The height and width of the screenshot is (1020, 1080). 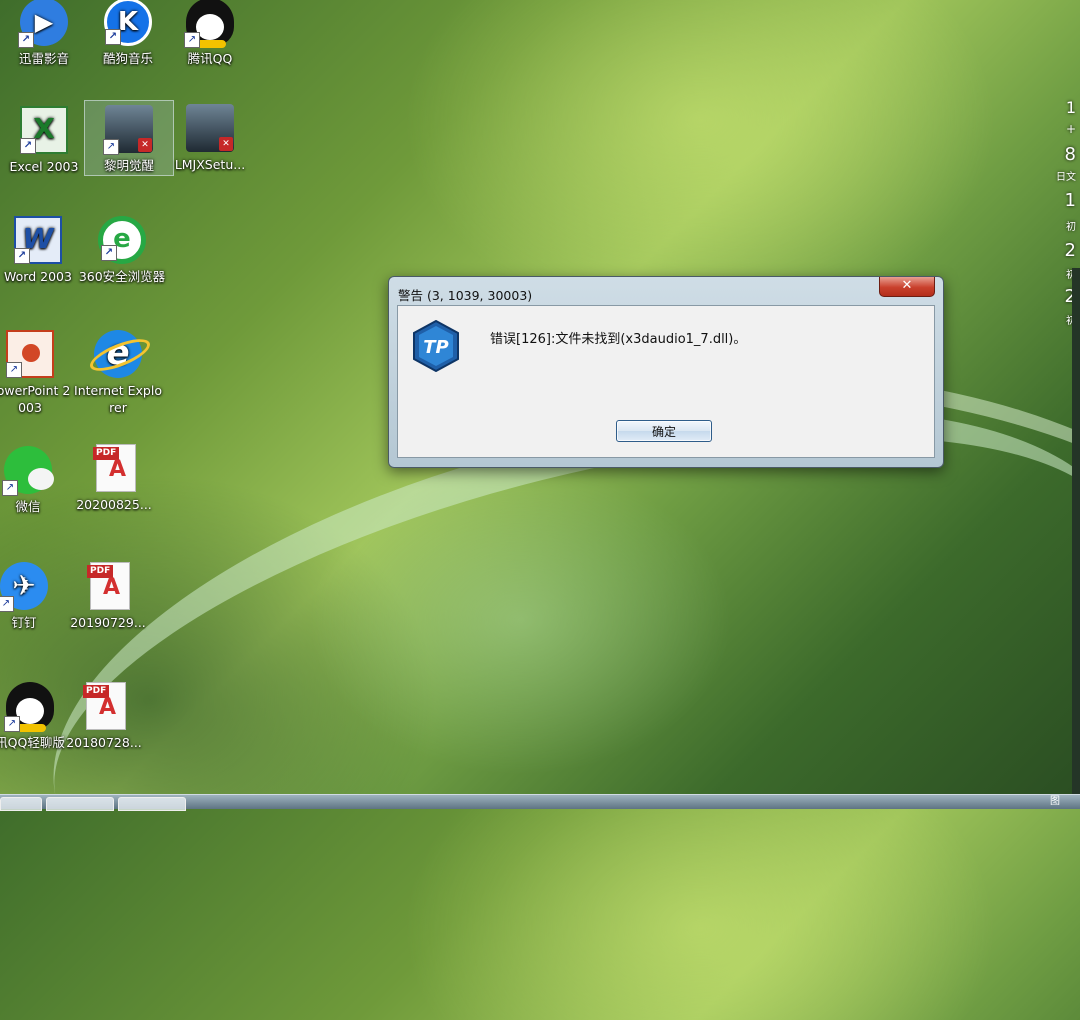 What do you see at coordinates (1070, 154) in the screenshot?
I see `gadget-text: 8` at bounding box center [1070, 154].